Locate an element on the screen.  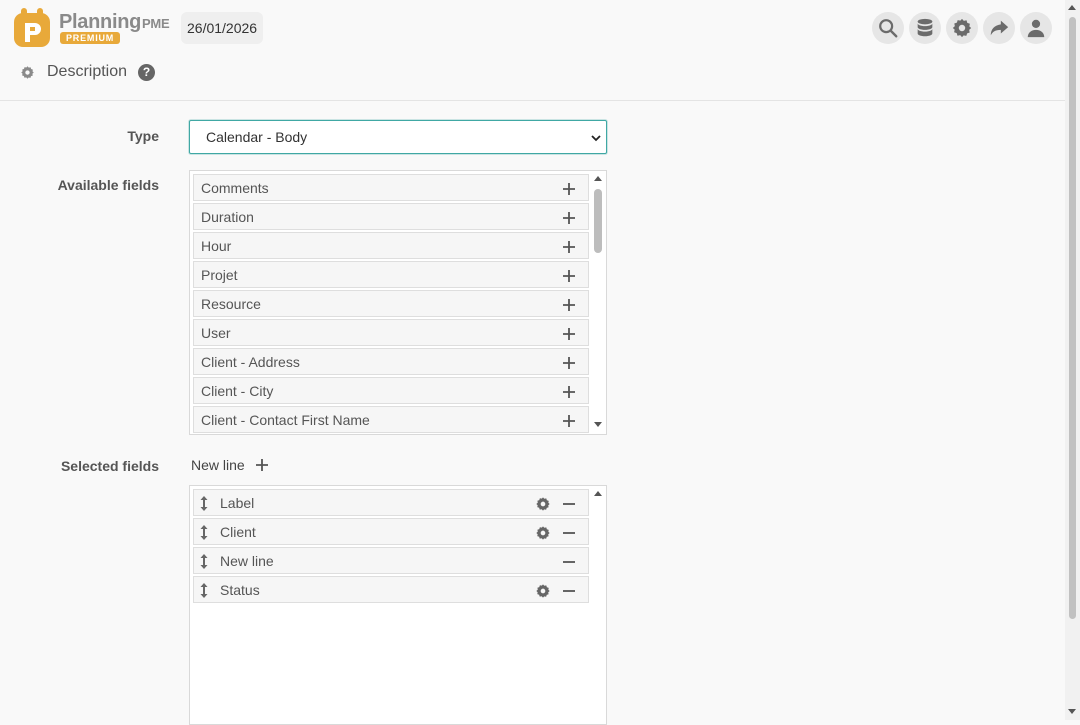
selected-field-item: Status is located at coordinates (391, 589).